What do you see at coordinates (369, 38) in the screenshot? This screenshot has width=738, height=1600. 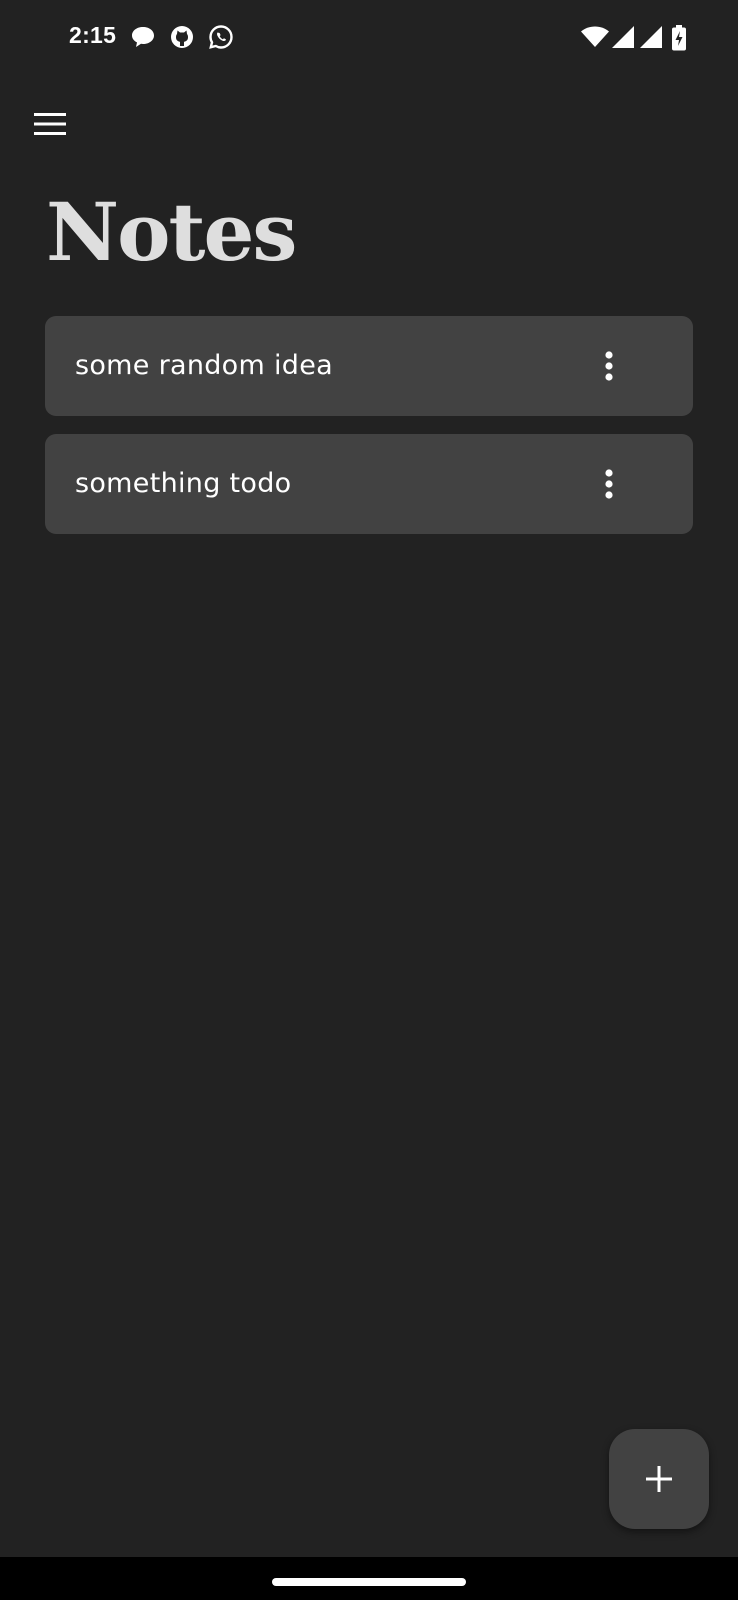 I see `status-bar: 2:15` at bounding box center [369, 38].